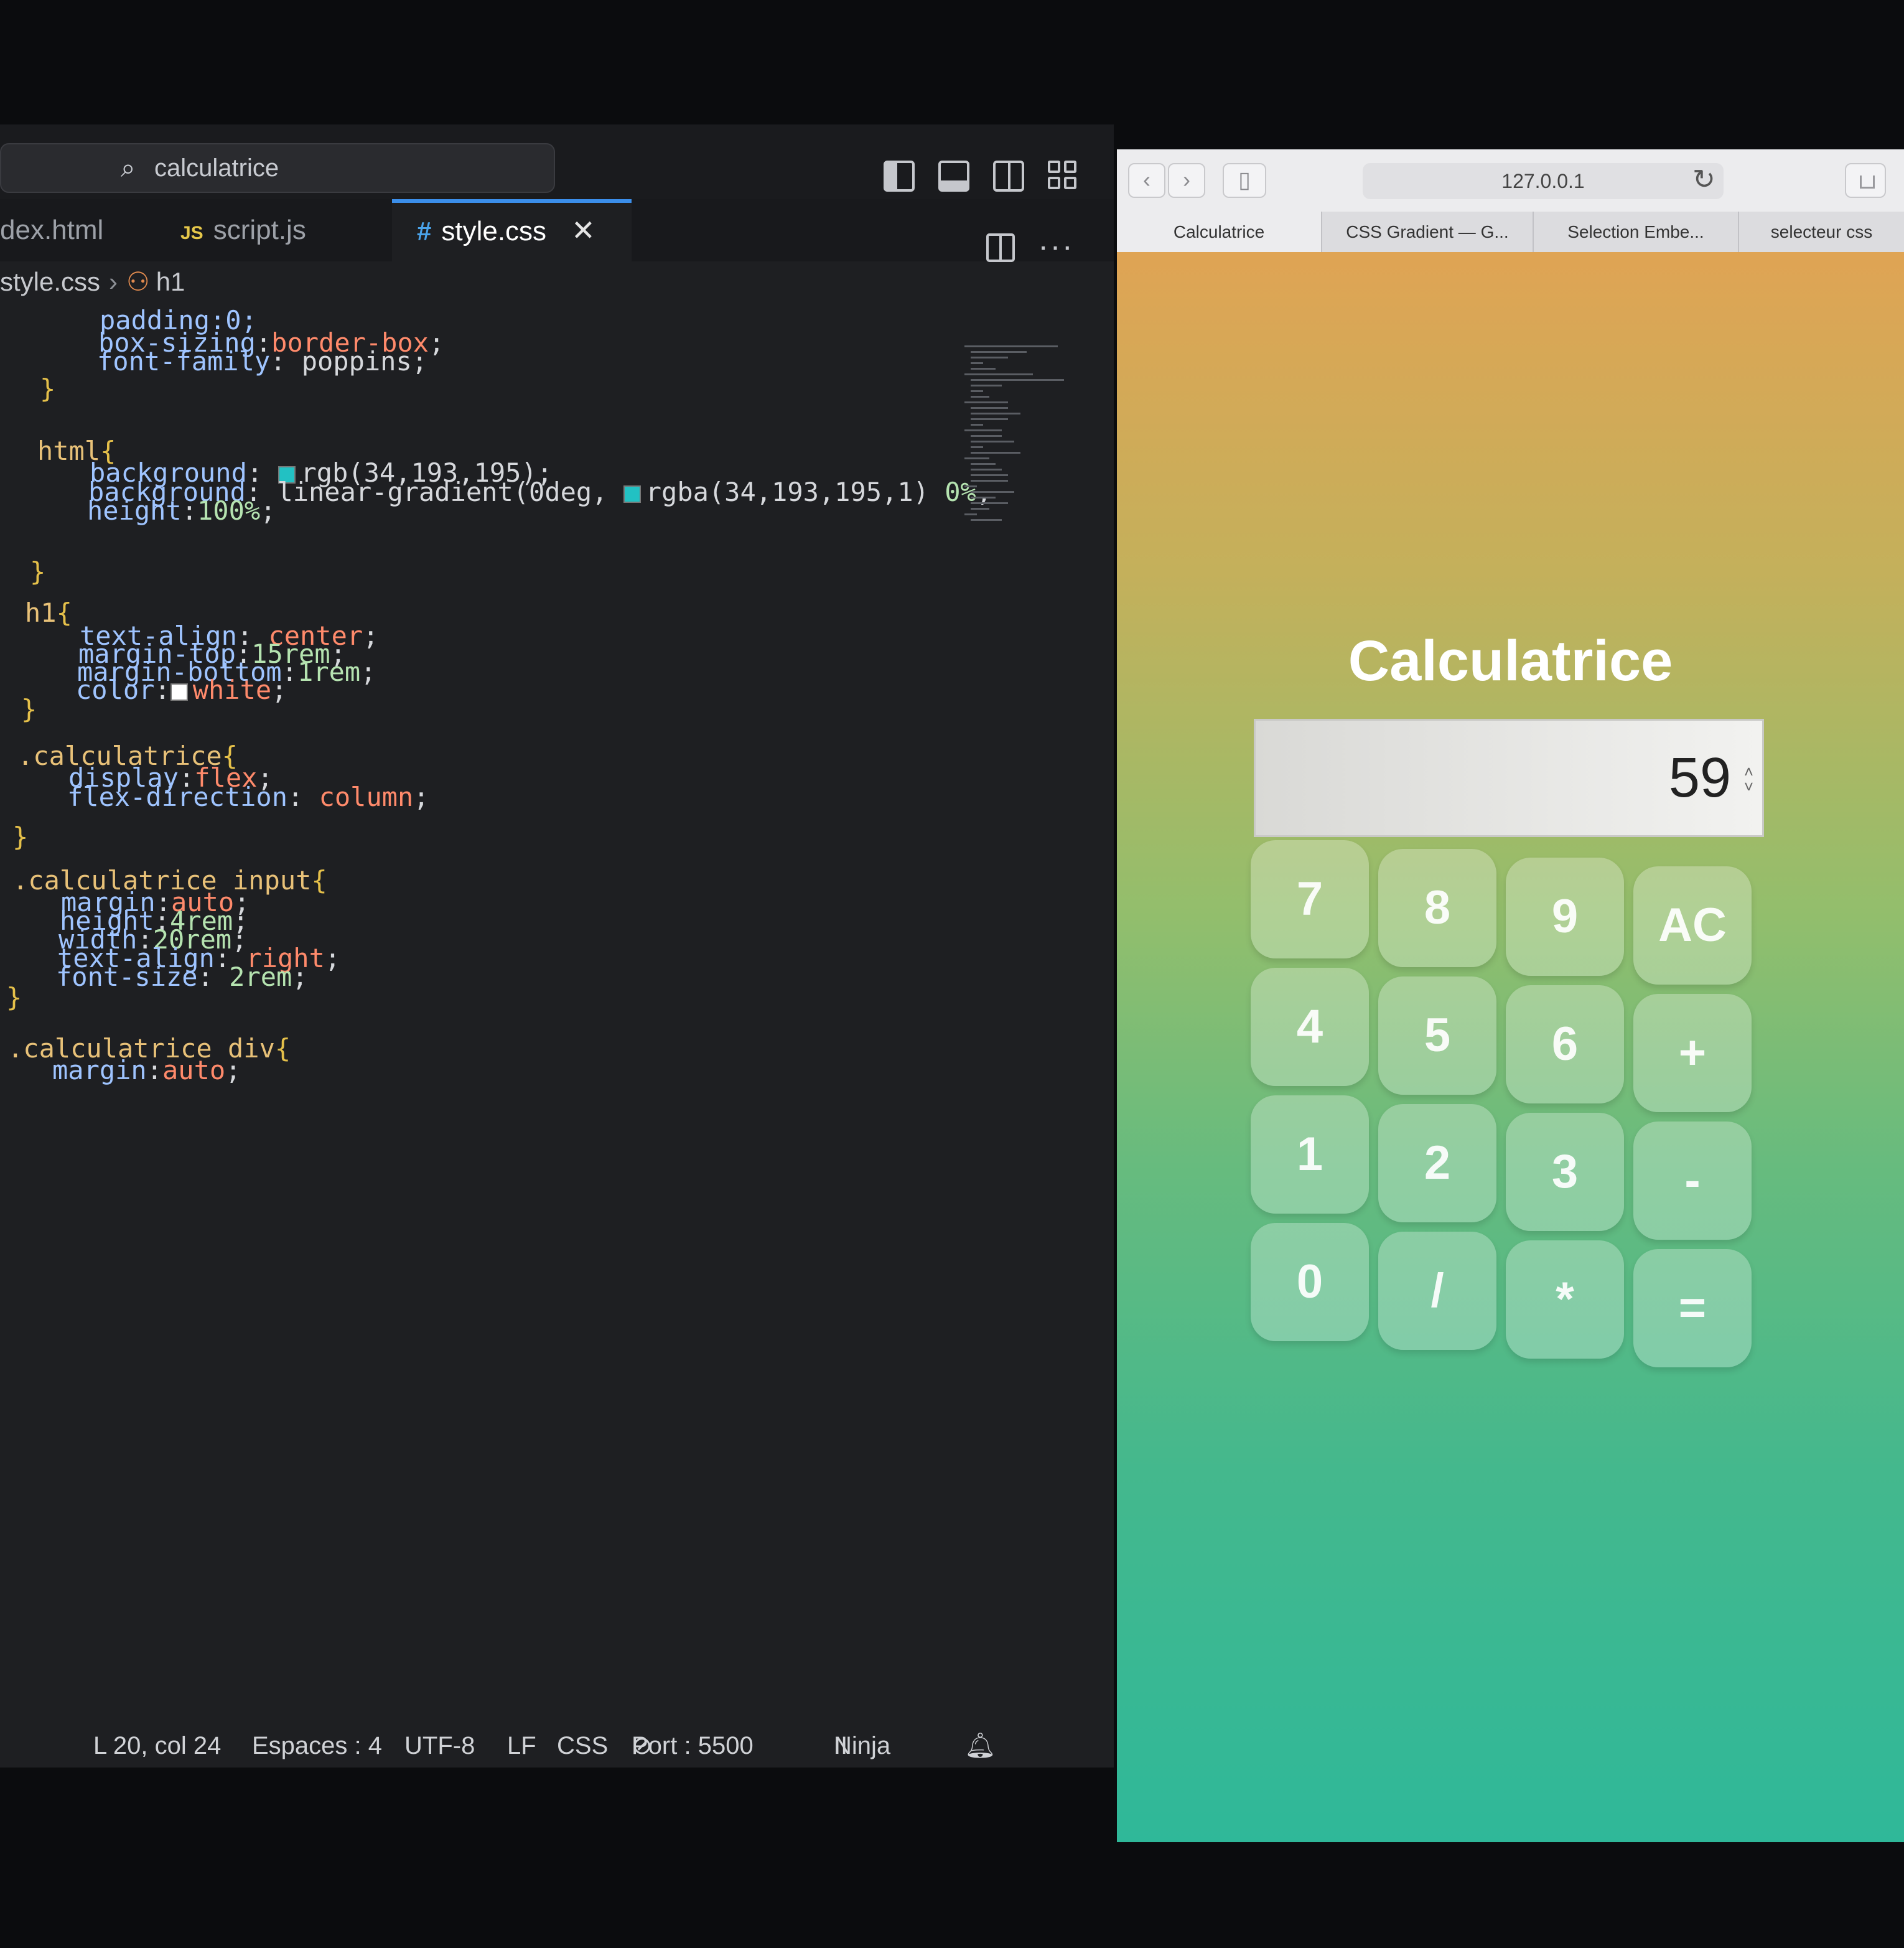  Describe the element at coordinates (1009, 176) in the screenshot. I see `toggle-secondary-sidebar-icon` at that location.